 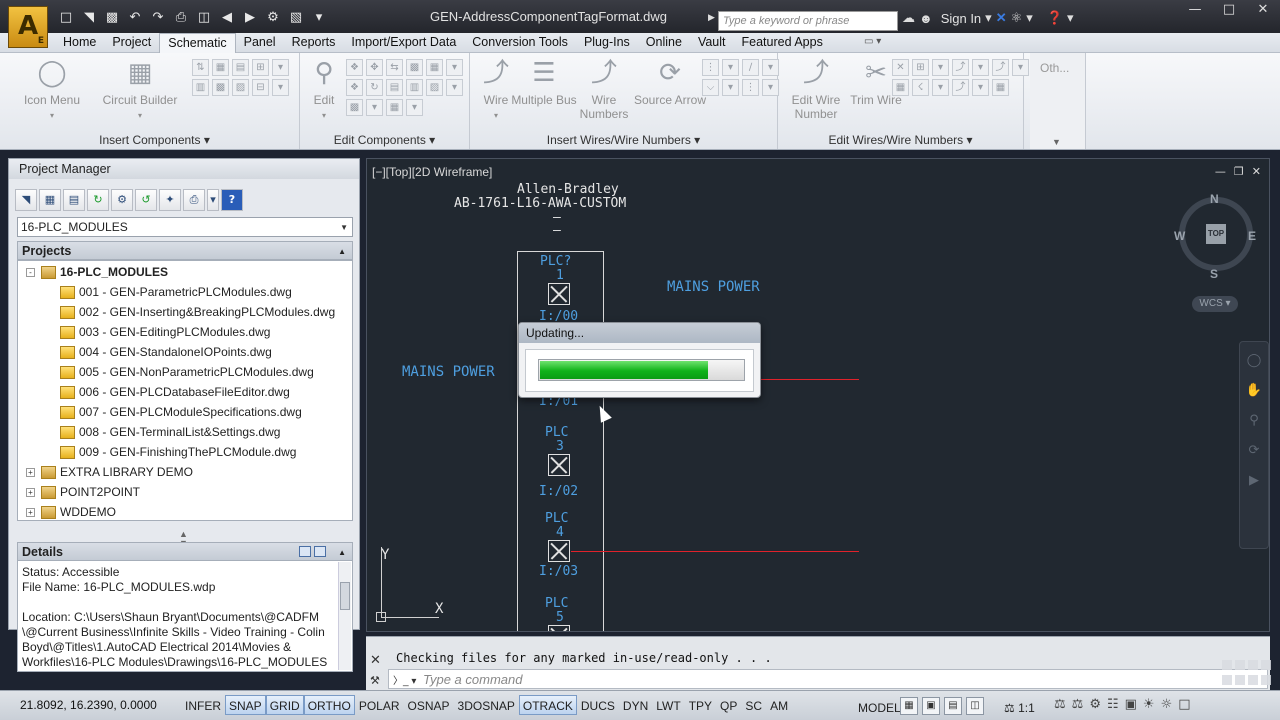 I want to click on details-scrollbar, so click(x=344, y=616).